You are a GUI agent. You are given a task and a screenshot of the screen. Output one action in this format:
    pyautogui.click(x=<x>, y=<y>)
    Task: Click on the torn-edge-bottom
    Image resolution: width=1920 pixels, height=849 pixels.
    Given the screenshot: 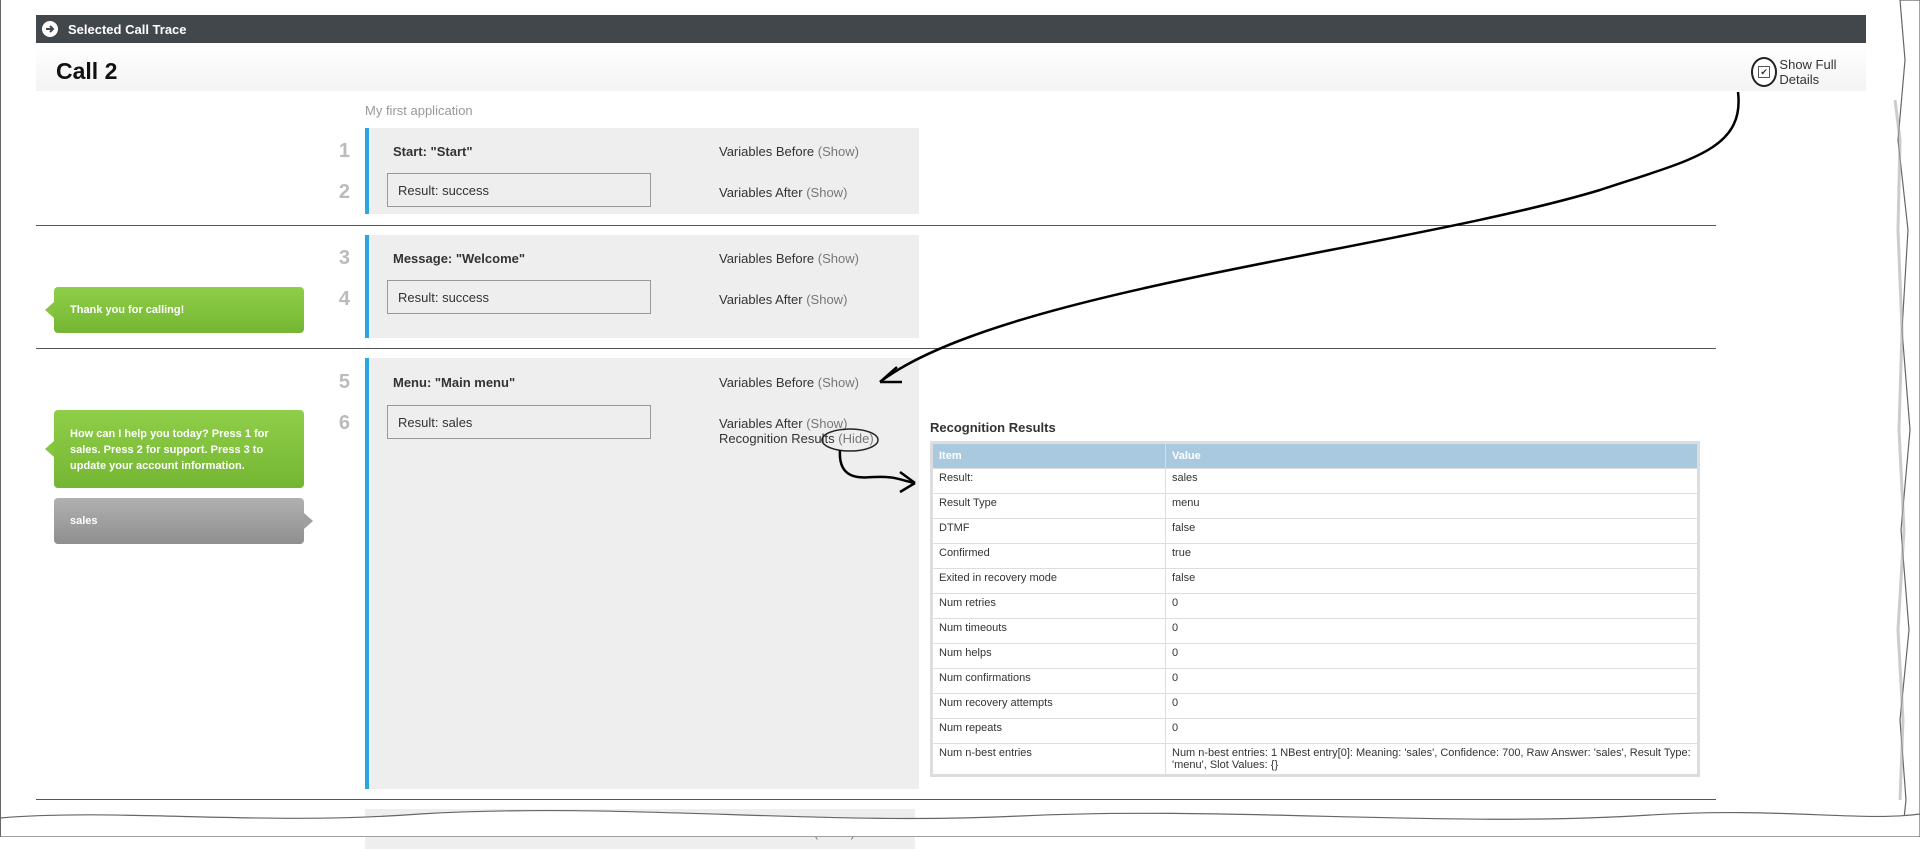 What is the action you would take?
    pyautogui.click(x=960, y=823)
    